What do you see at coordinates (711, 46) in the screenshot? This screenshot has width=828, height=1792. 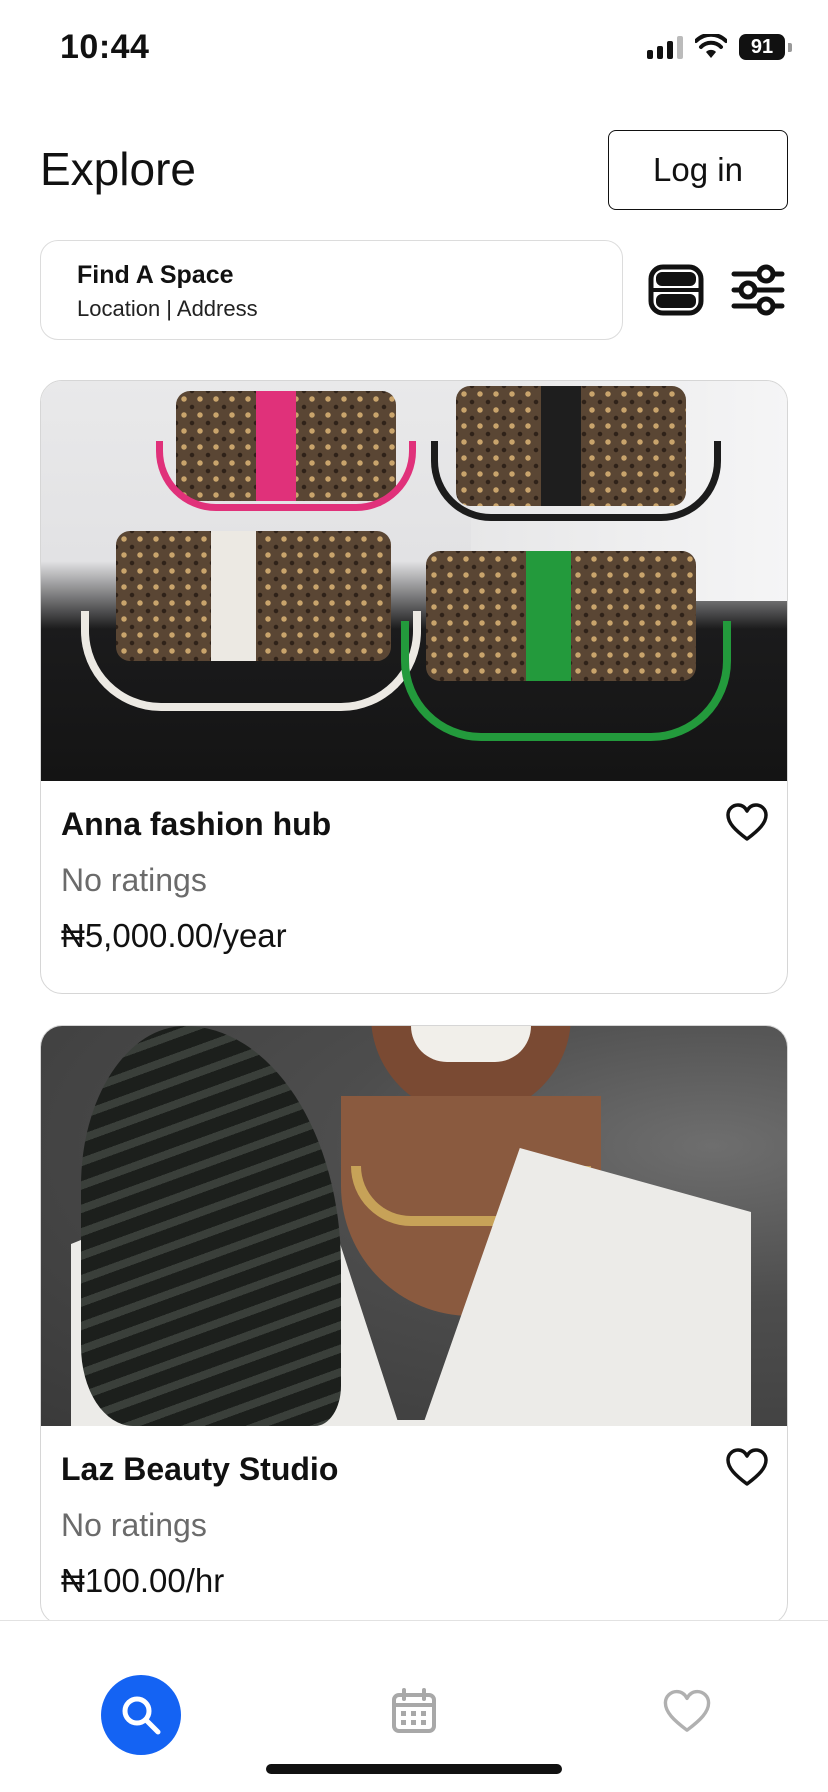 I see `wifi-icon` at bounding box center [711, 46].